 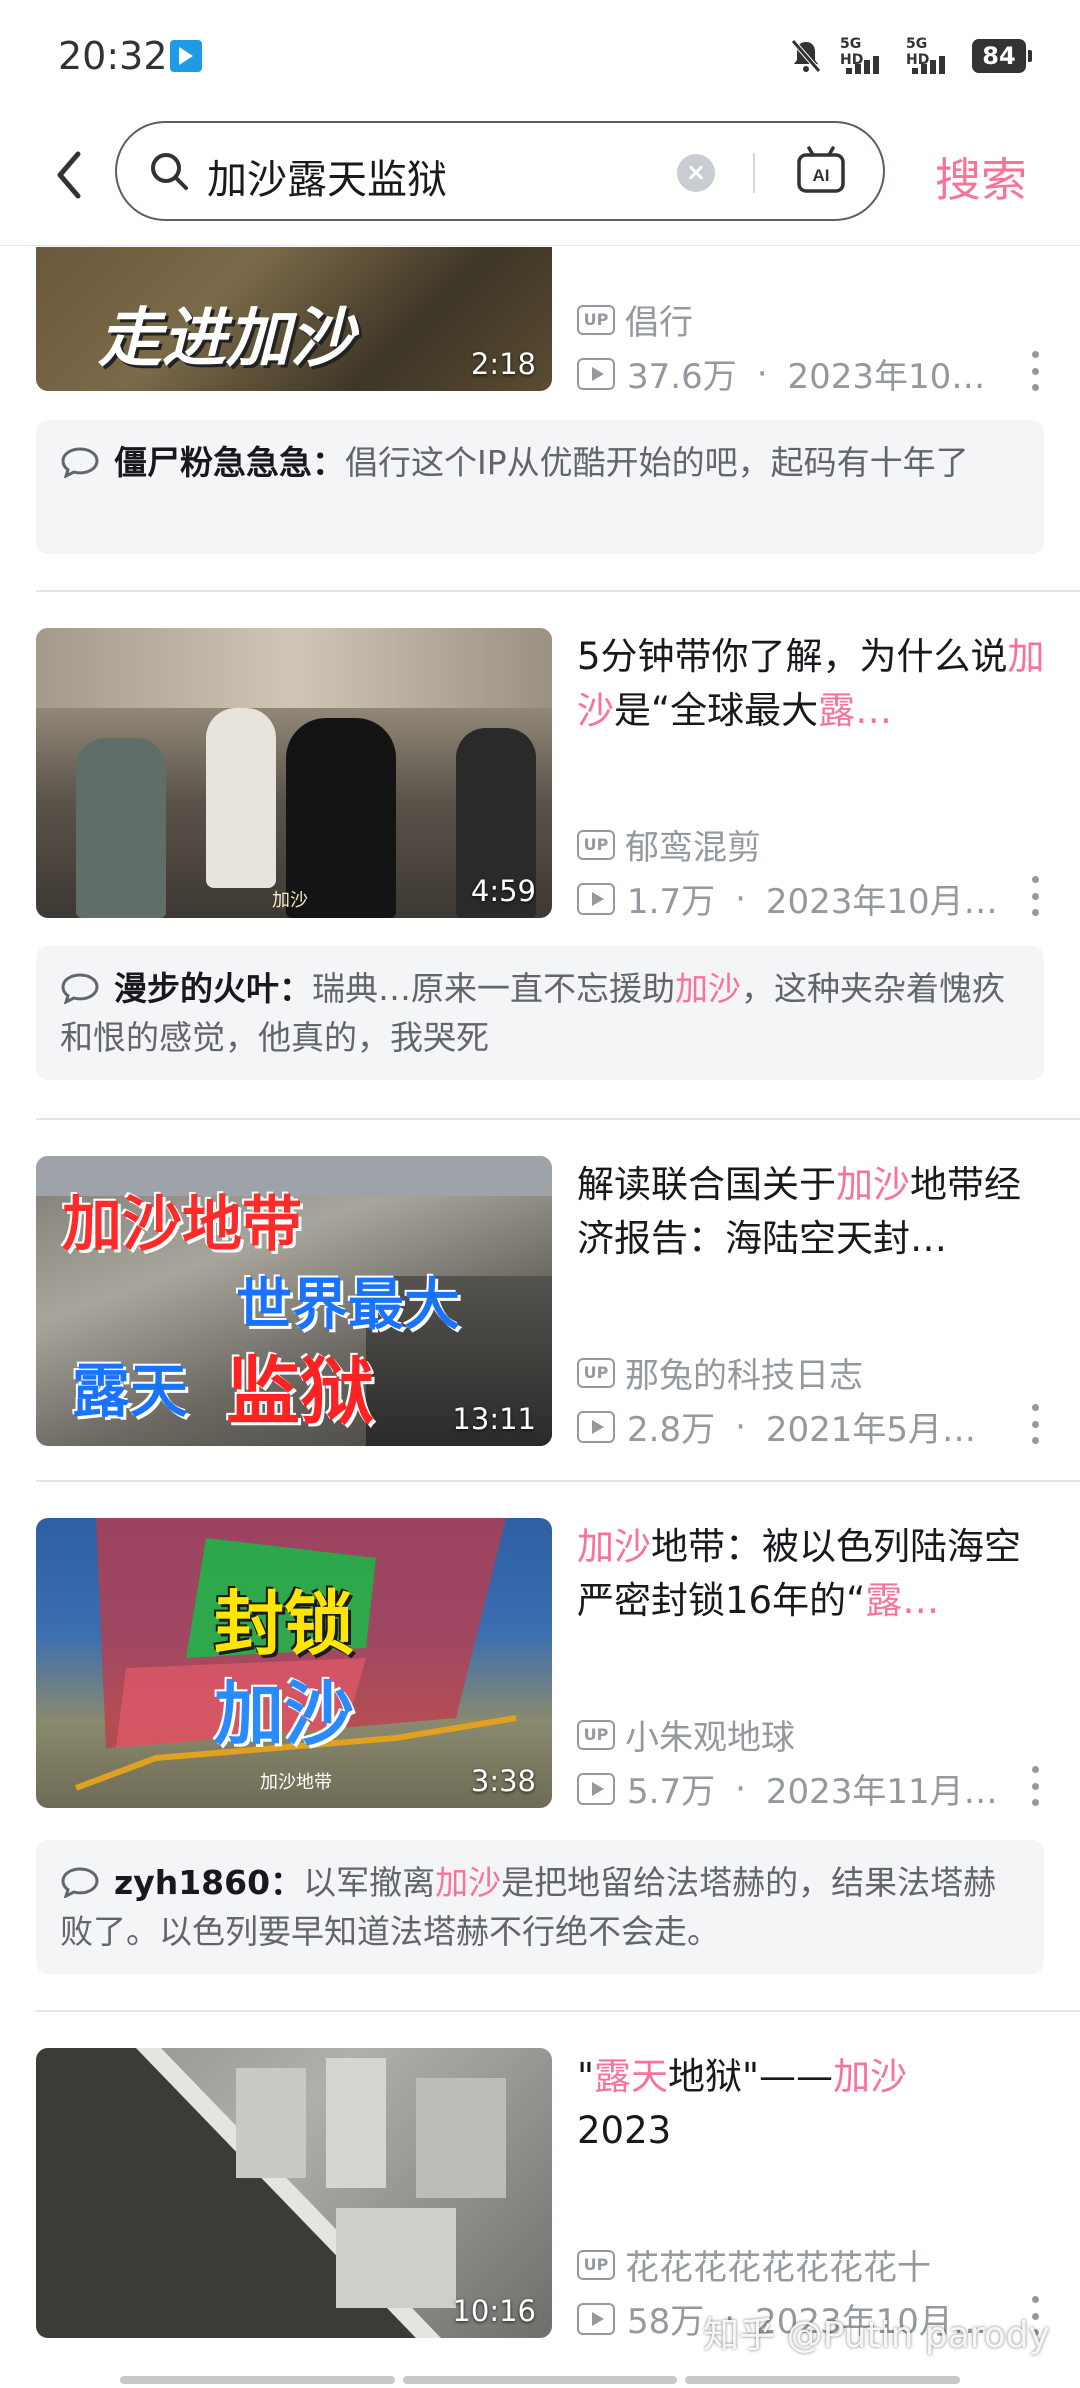 What do you see at coordinates (130, 1391) in the screenshot?
I see `thumbnail-overlay-line: 露天` at bounding box center [130, 1391].